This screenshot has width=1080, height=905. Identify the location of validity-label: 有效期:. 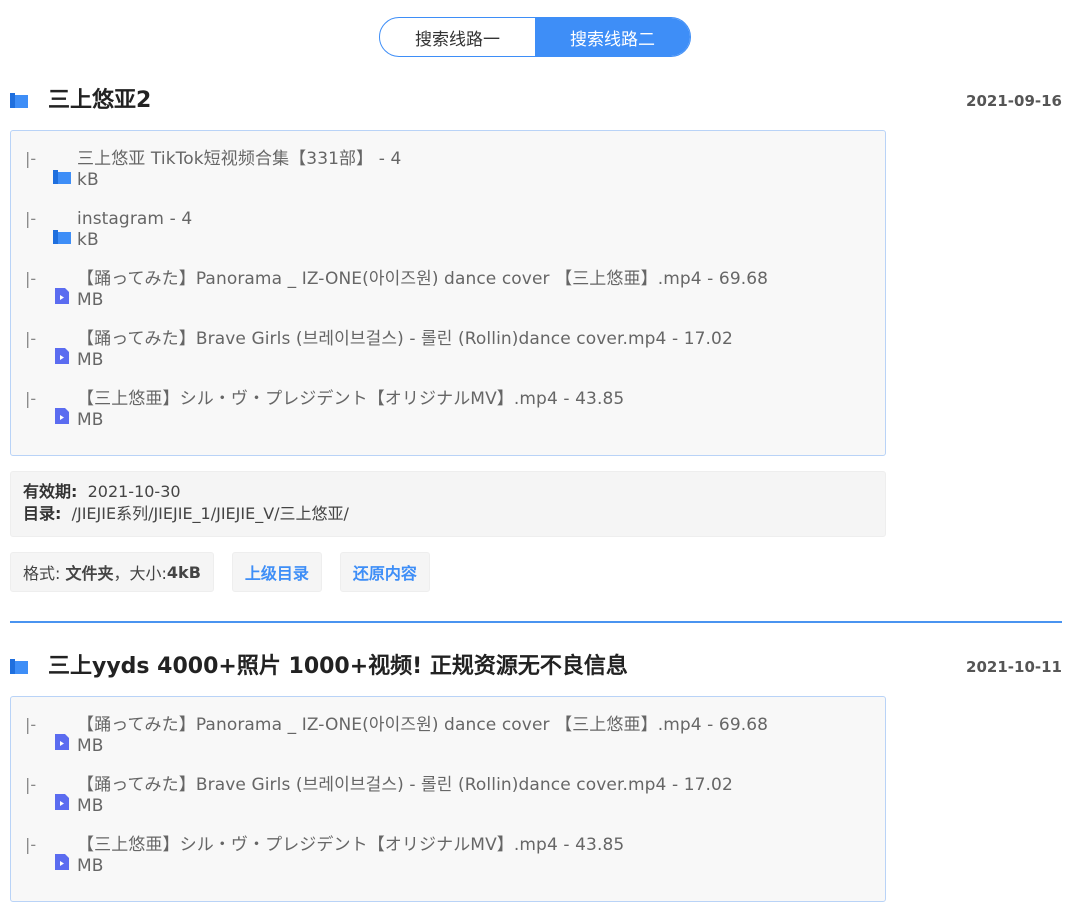
(50, 491).